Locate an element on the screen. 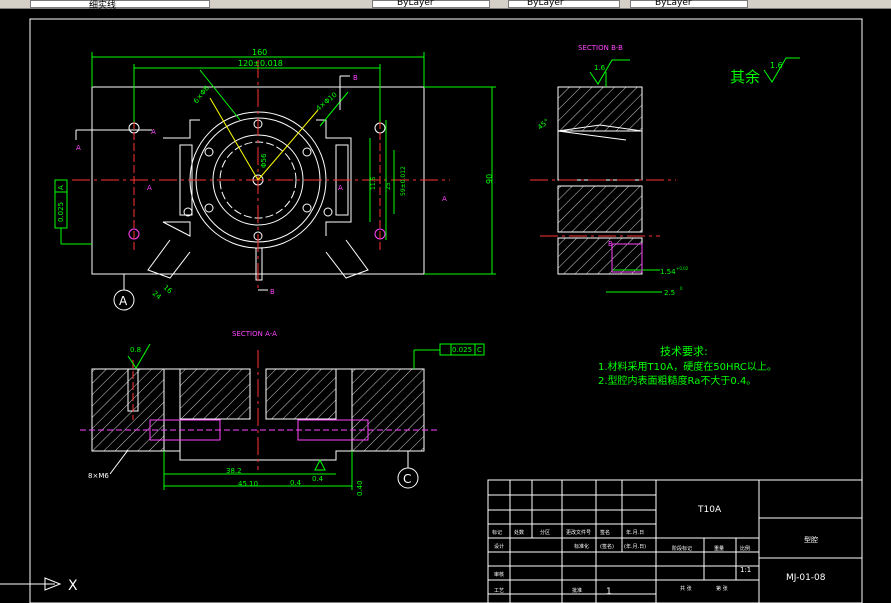 This screenshot has height=603, width=891. svg-text: 签名 is located at coordinates (605, 532).